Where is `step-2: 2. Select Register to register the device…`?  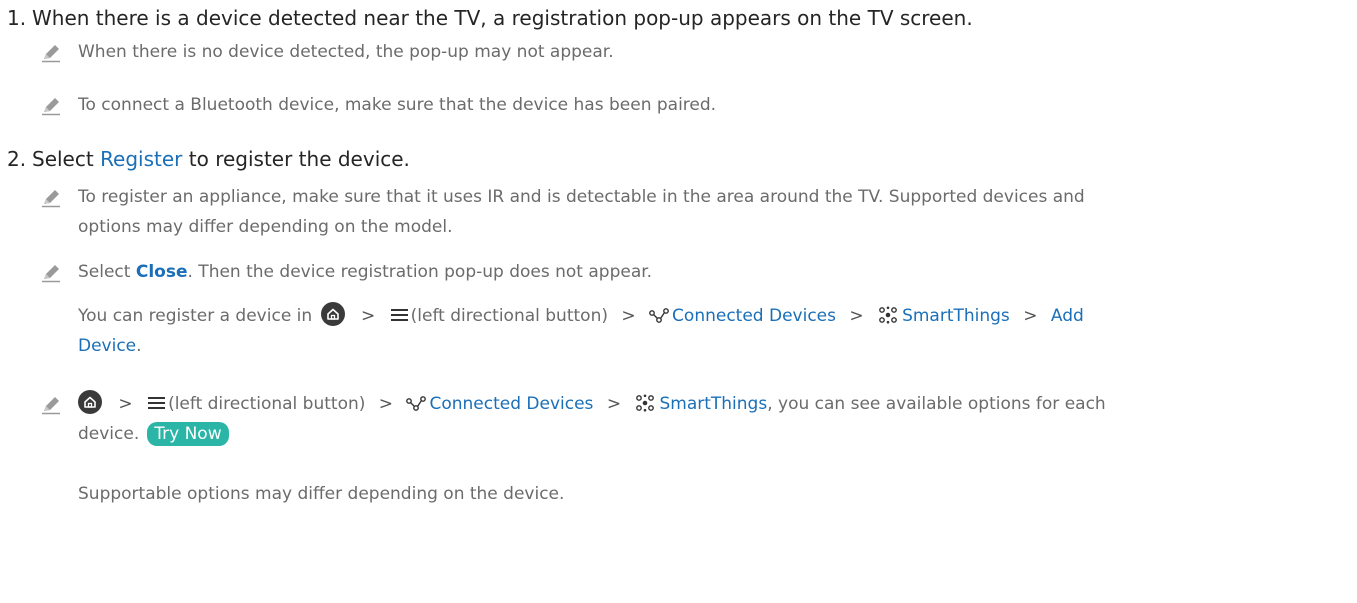
step-2: 2. Select Register to register the device… is located at coordinates (208, 159).